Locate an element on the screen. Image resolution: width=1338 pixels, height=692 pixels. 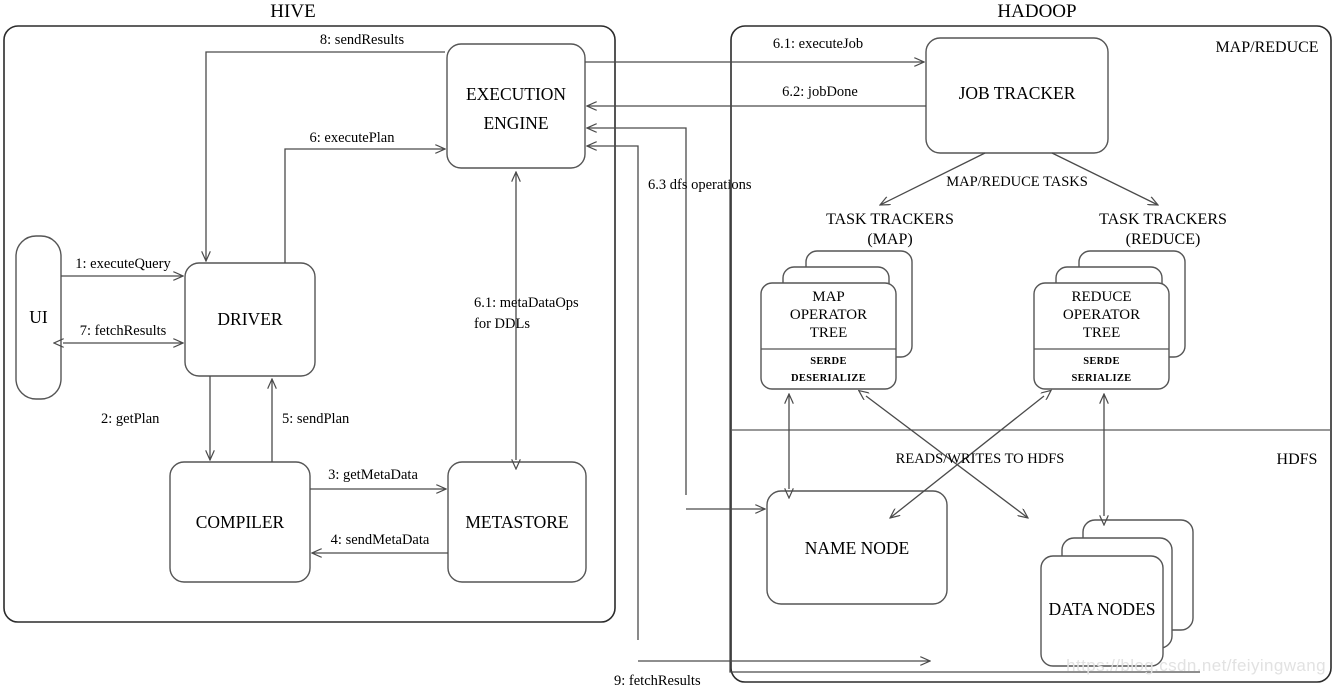
task-trackers-map-title-1: TASK TRACKERS is located at coordinates (890, 219).